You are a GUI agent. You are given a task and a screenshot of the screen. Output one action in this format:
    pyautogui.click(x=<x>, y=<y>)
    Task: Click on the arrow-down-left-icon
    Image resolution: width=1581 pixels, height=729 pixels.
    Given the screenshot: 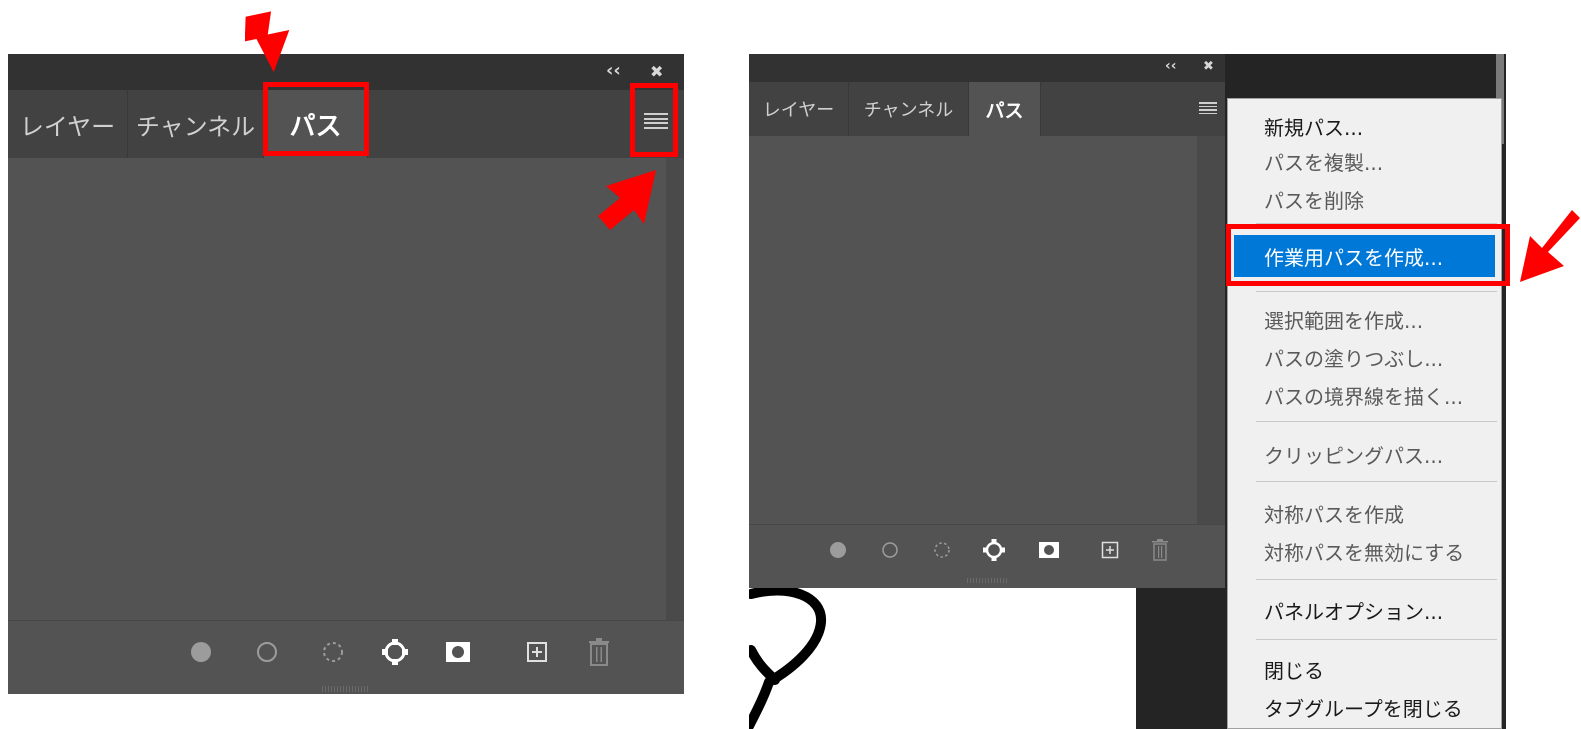 What is the action you would take?
    pyautogui.click(x=1550, y=246)
    